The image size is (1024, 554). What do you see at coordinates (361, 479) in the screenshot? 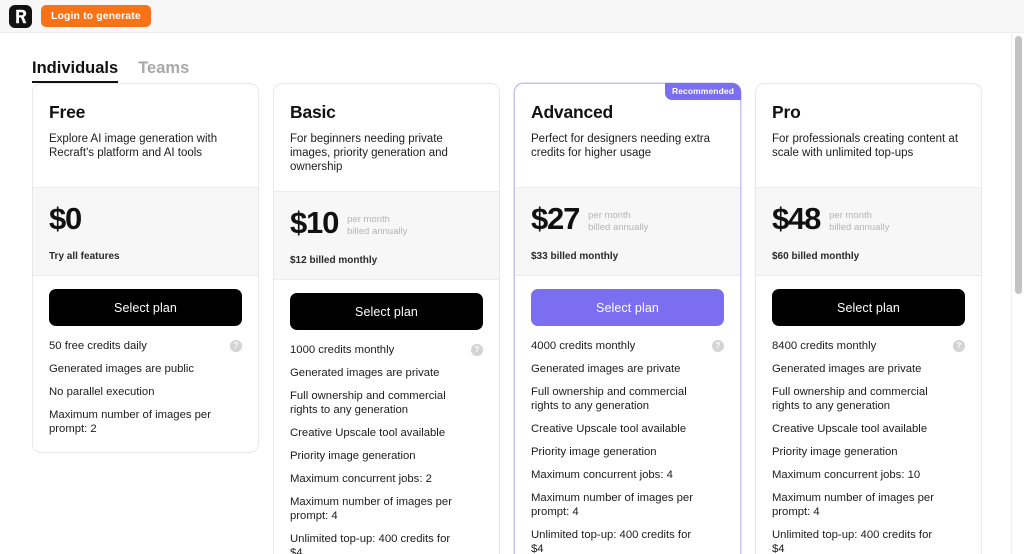
I see `feature-text: Maximum concurrent jobs: 2` at bounding box center [361, 479].